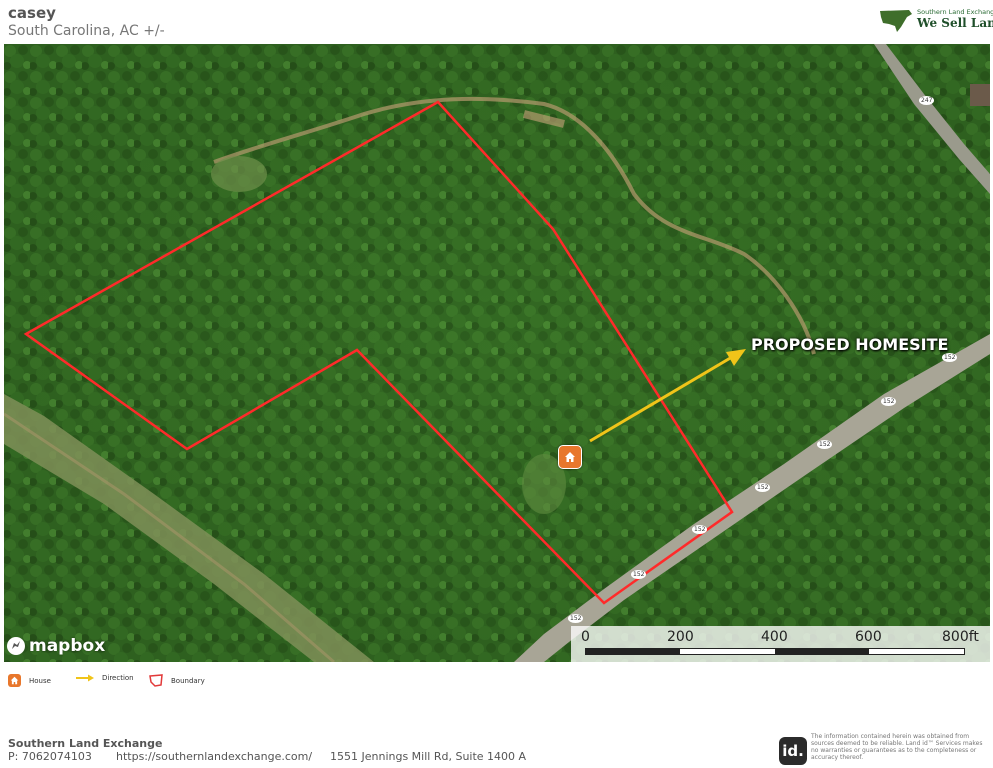 The image size is (993, 768). I want to click on legend-item-house: House, so click(29, 680).